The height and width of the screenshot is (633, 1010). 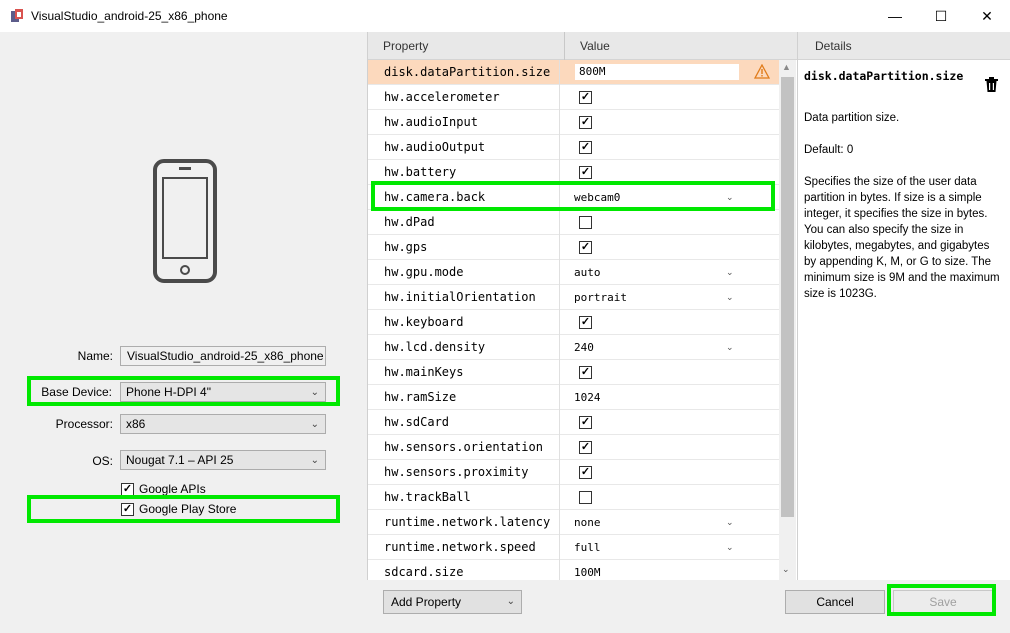 What do you see at coordinates (681, 46) in the screenshot?
I see `header-value: Value` at bounding box center [681, 46].